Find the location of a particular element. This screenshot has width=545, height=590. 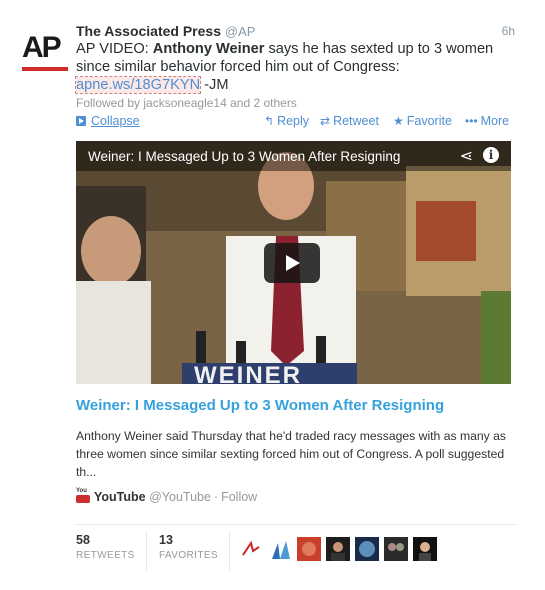

favorite-button: ★ Favorite is located at coordinates (422, 121).